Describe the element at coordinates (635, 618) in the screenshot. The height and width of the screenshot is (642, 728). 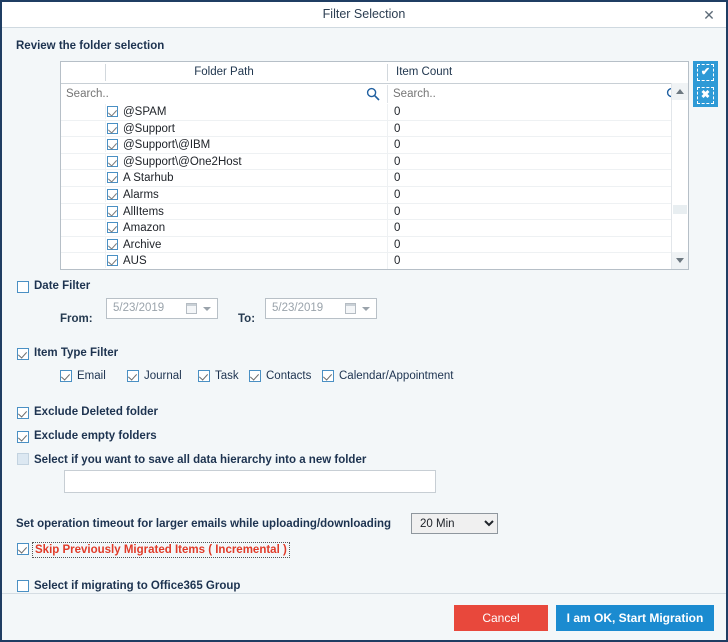
I see `start-migration-button: I am OK, Start Migration` at that location.